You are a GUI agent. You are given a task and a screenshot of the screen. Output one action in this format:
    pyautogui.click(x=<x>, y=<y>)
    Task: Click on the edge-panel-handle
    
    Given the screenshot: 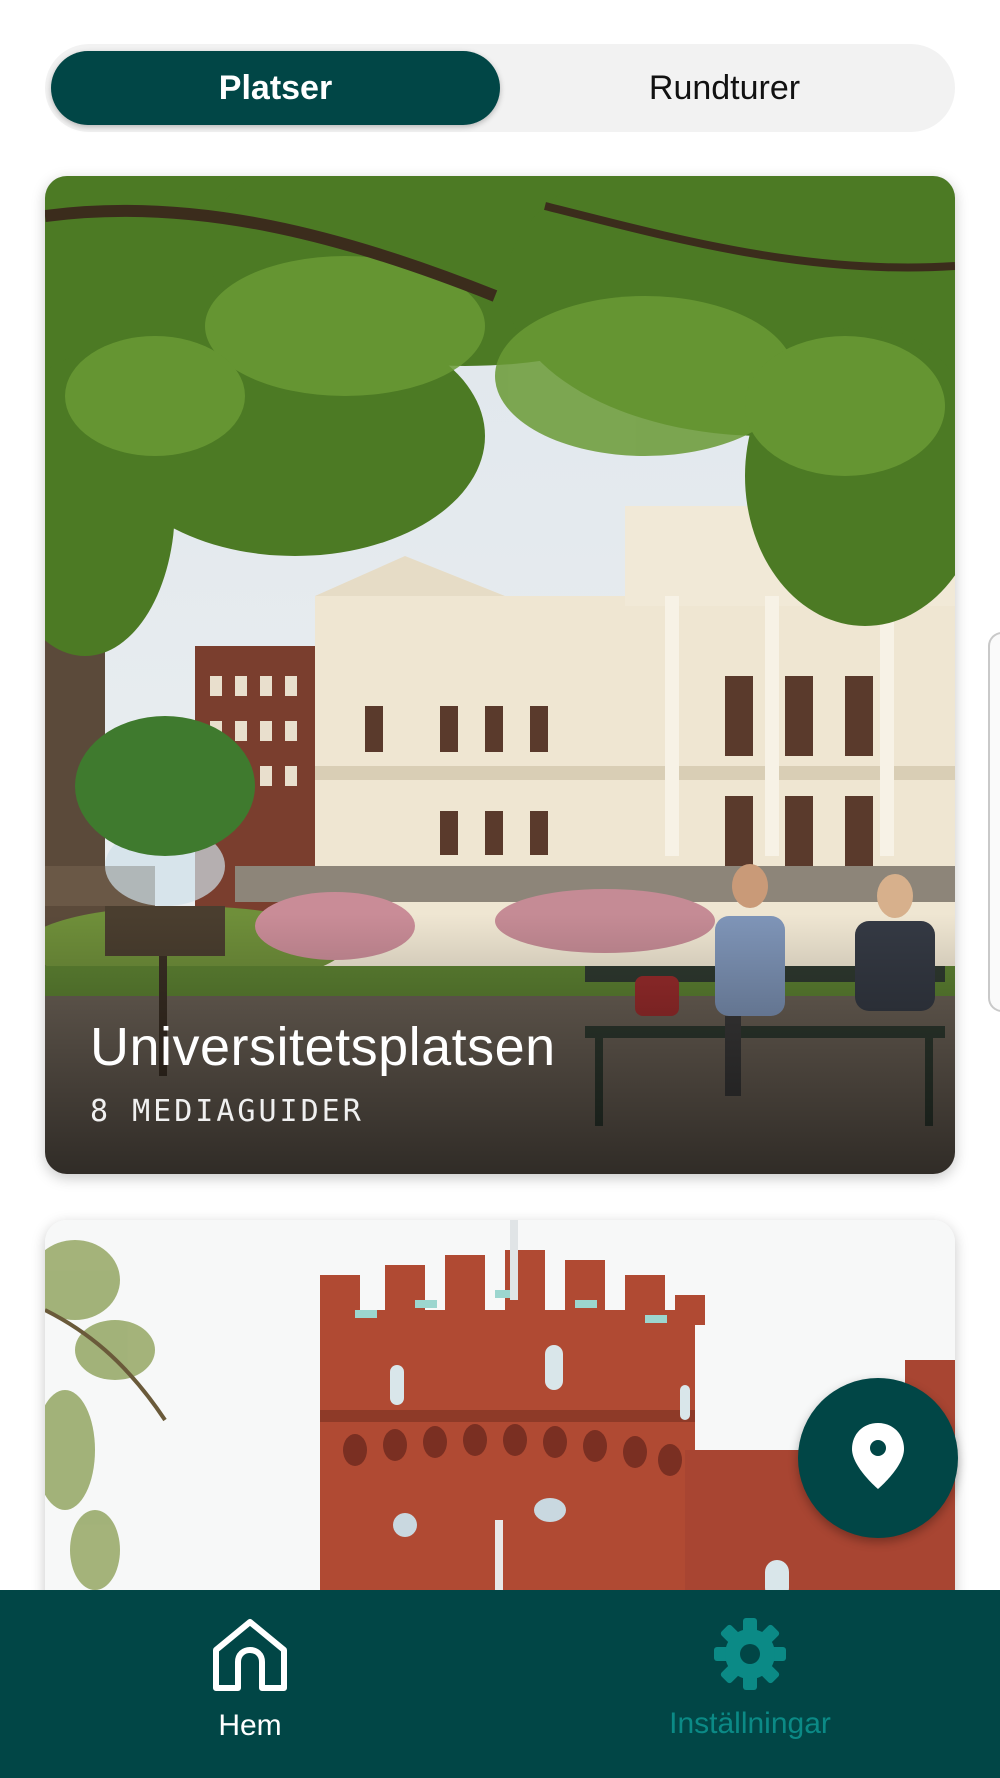 What is the action you would take?
    pyautogui.click(x=994, y=822)
    